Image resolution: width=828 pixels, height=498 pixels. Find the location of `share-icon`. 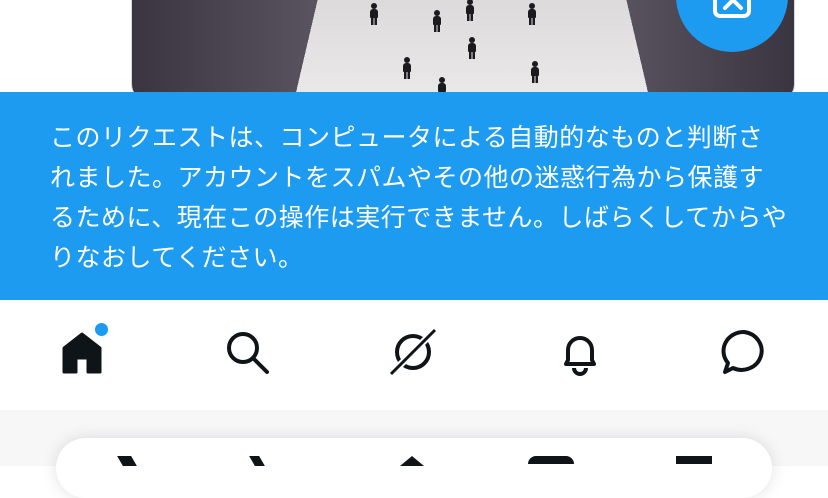

share-icon is located at coordinates (412, 461).